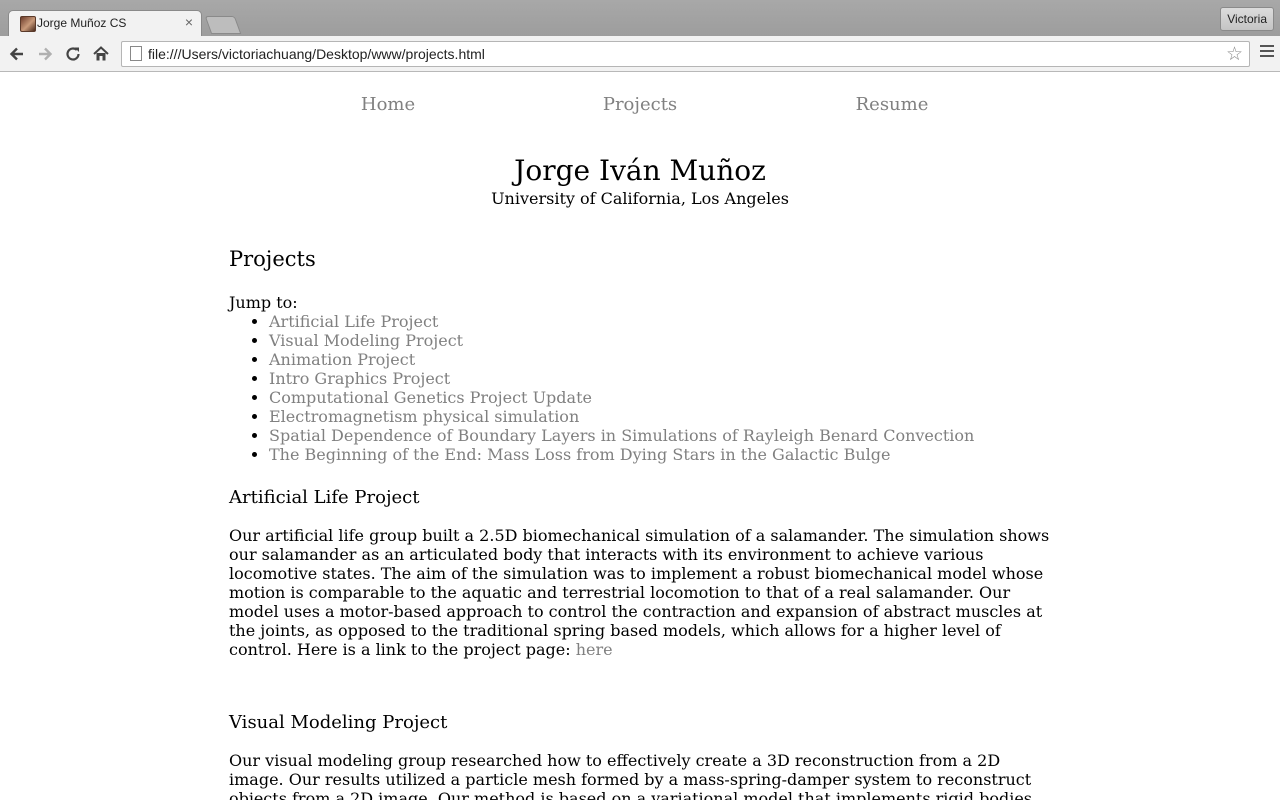 This screenshot has height=800, width=1280. Describe the element at coordinates (663, 340) in the screenshot. I see `toc-item: Visual Modeling Project` at that location.